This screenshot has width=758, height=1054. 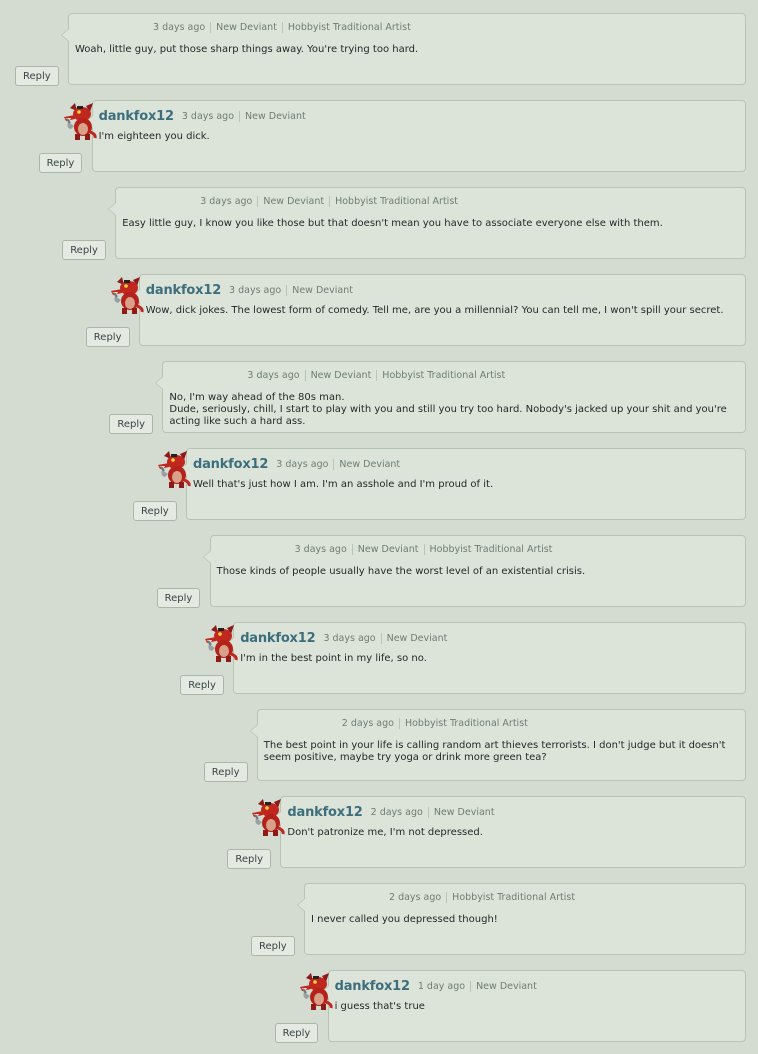 What do you see at coordinates (333, 658) in the screenshot?
I see `comment-text-line: I'm in the best point in my life, so no.` at bounding box center [333, 658].